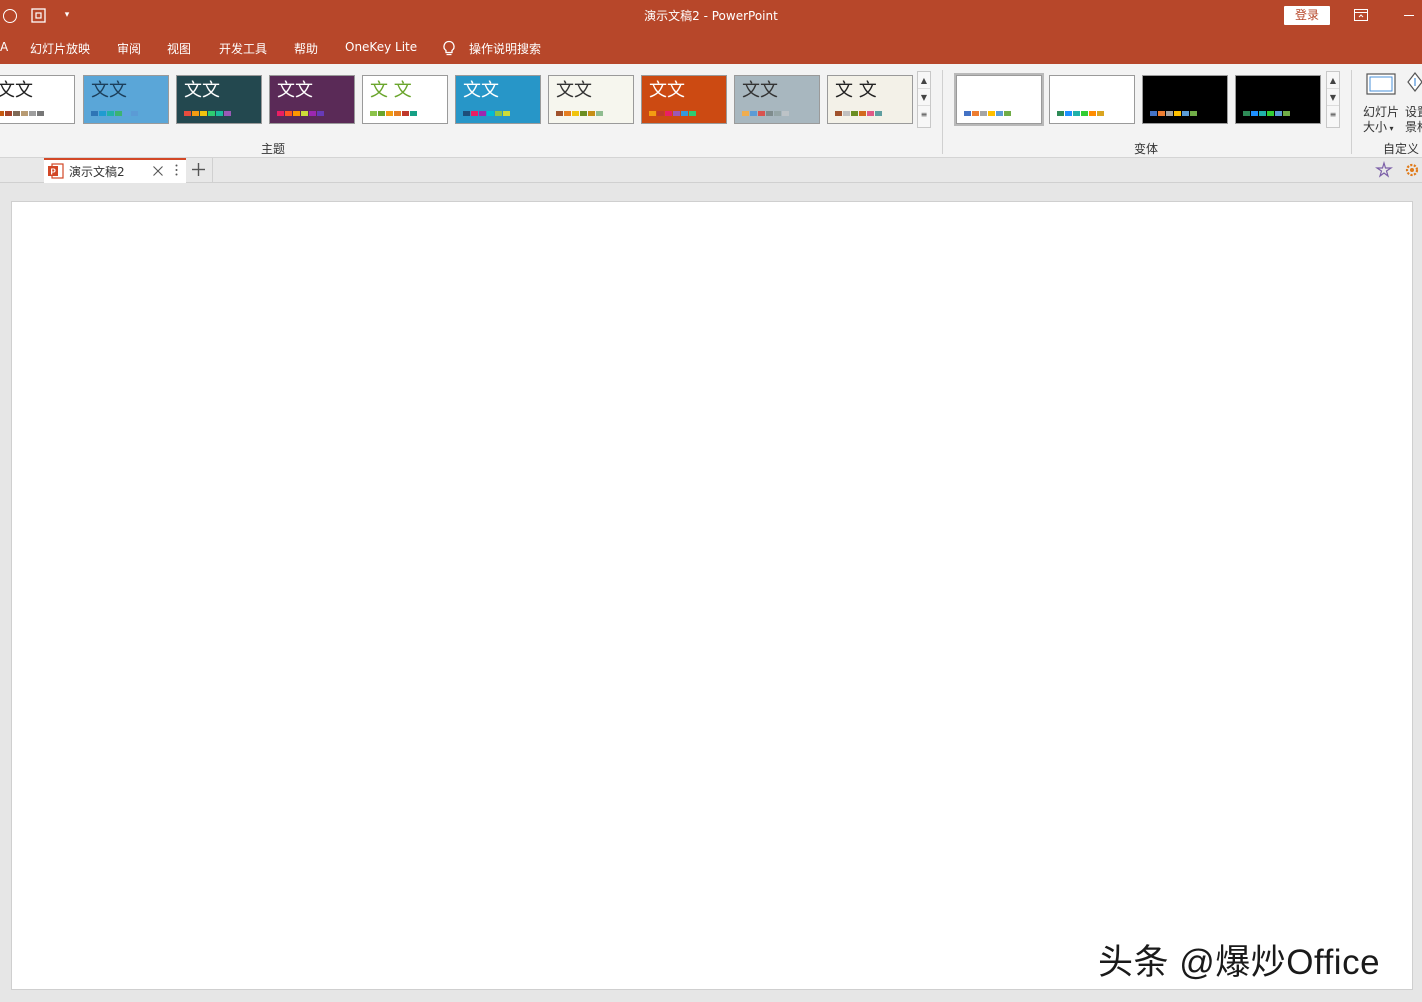  I want to click on tab-help: 帮助, so click(306, 48).